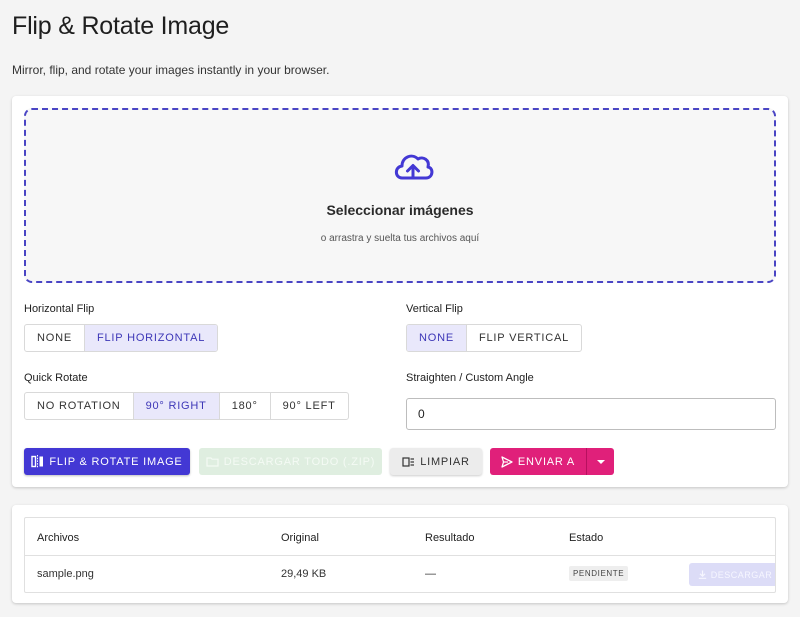 The image size is (800, 617). I want to click on clear-button: LIMPIAR, so click(436, 461).